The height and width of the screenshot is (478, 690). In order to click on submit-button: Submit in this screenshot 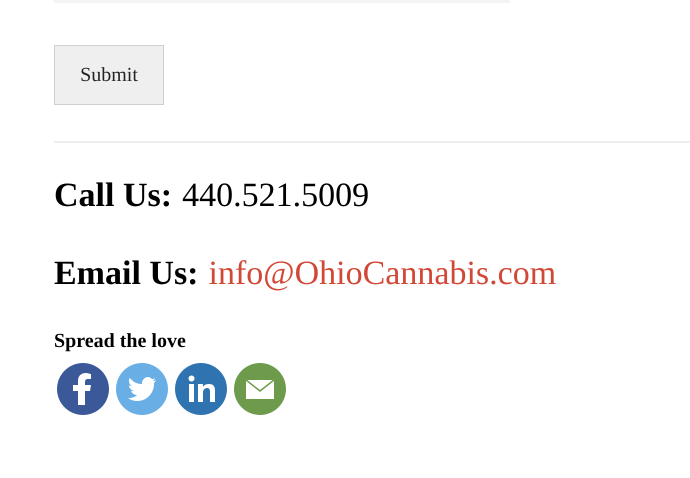, I will do `click(109, 75)`.